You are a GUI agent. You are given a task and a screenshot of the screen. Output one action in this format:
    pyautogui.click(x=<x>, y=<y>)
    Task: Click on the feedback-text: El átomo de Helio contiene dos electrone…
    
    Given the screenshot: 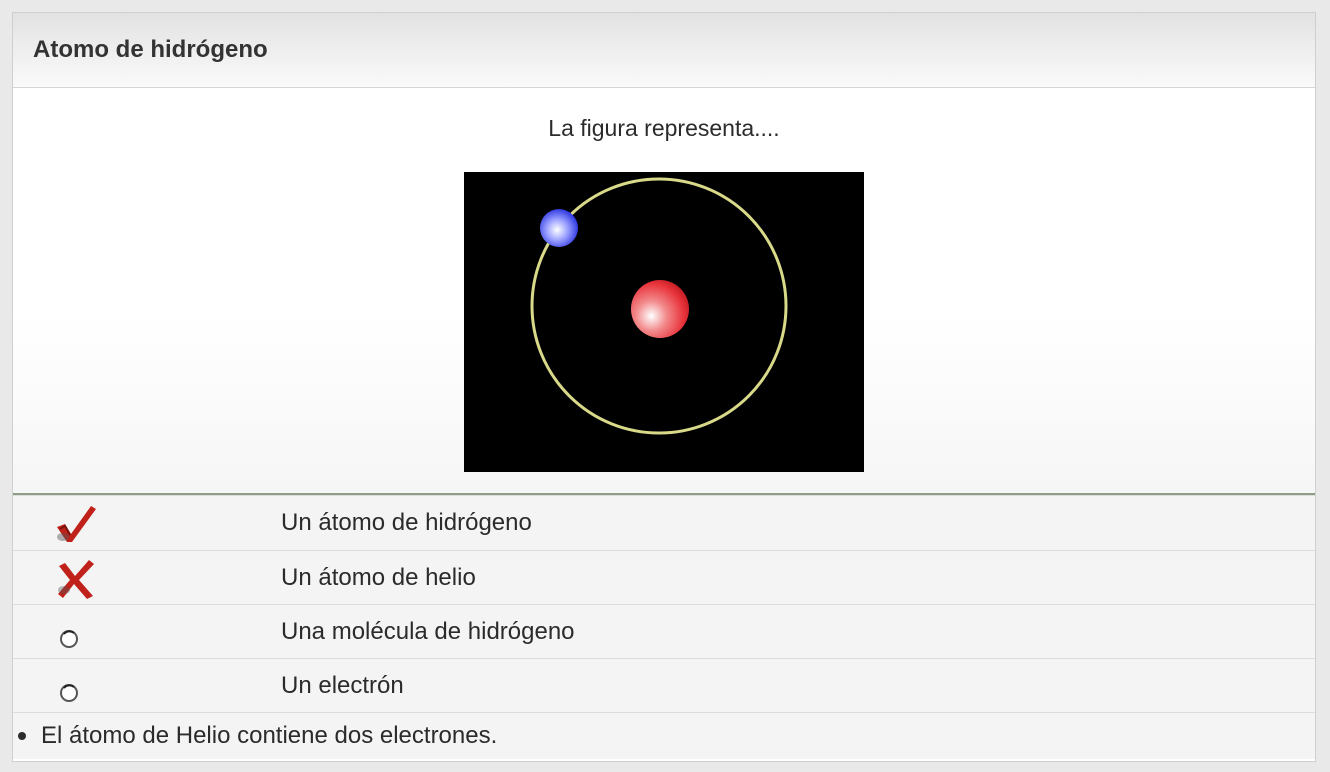 What is the action you would take?
    pyautogui.click(x=269, y=735)
    